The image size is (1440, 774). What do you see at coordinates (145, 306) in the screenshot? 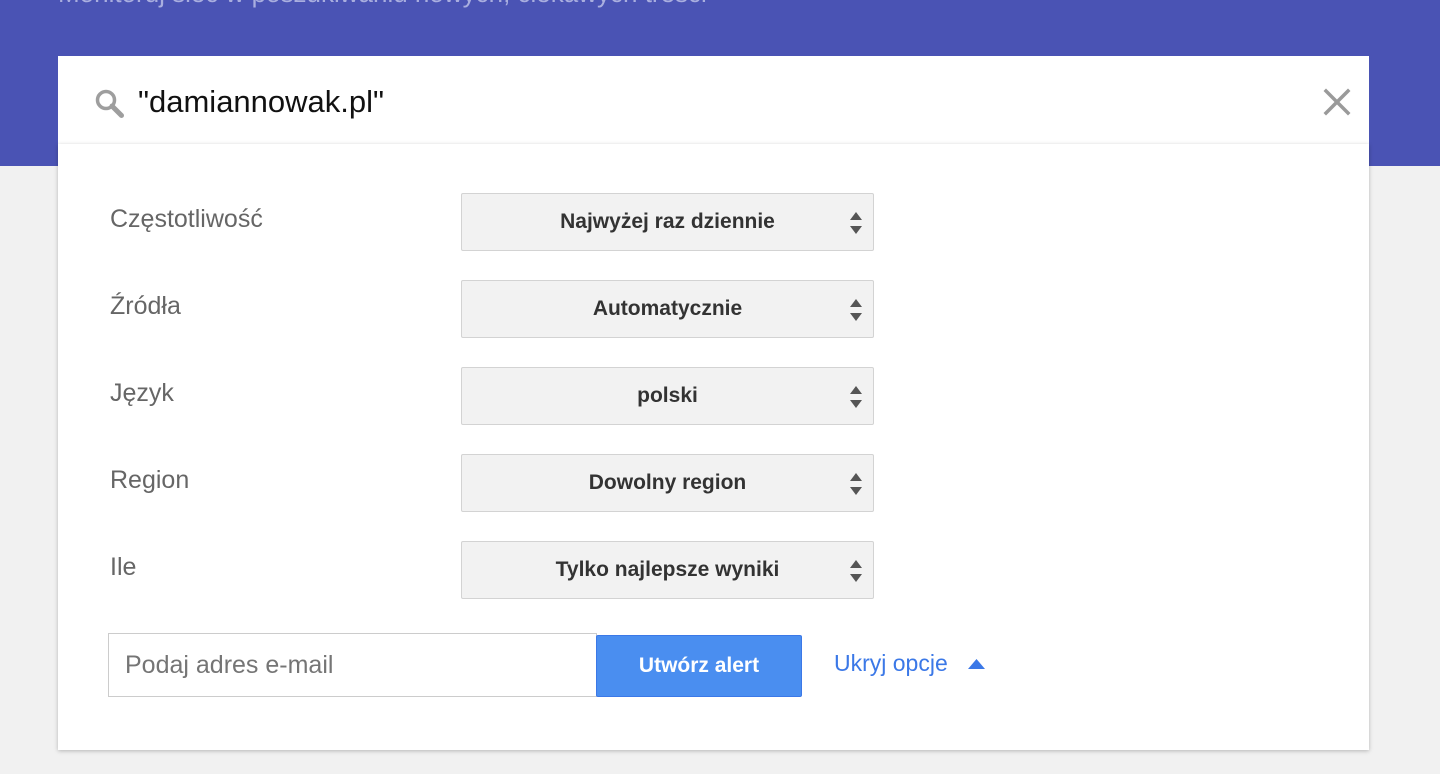
I see `sources-label: Źródła` at bounding box center [145, 306].